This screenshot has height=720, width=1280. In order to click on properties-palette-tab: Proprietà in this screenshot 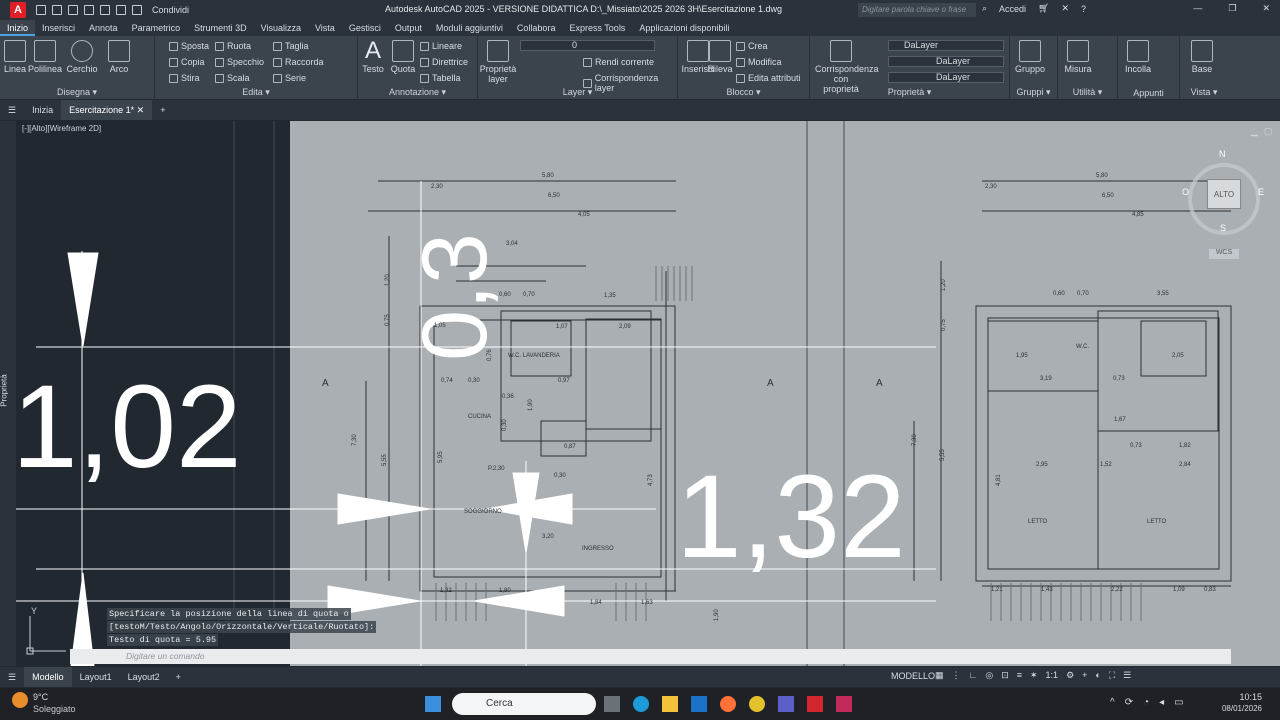, I will do `click(8, 393)`.